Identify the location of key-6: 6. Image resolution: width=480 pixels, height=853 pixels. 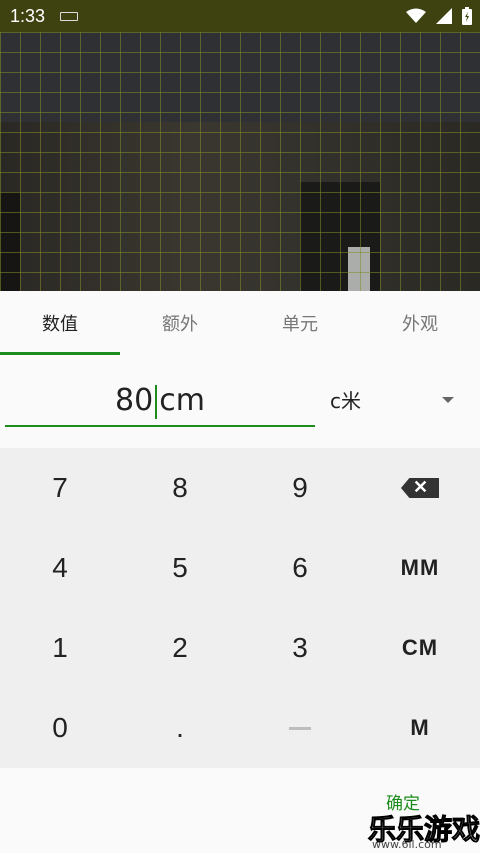
(300, 568).